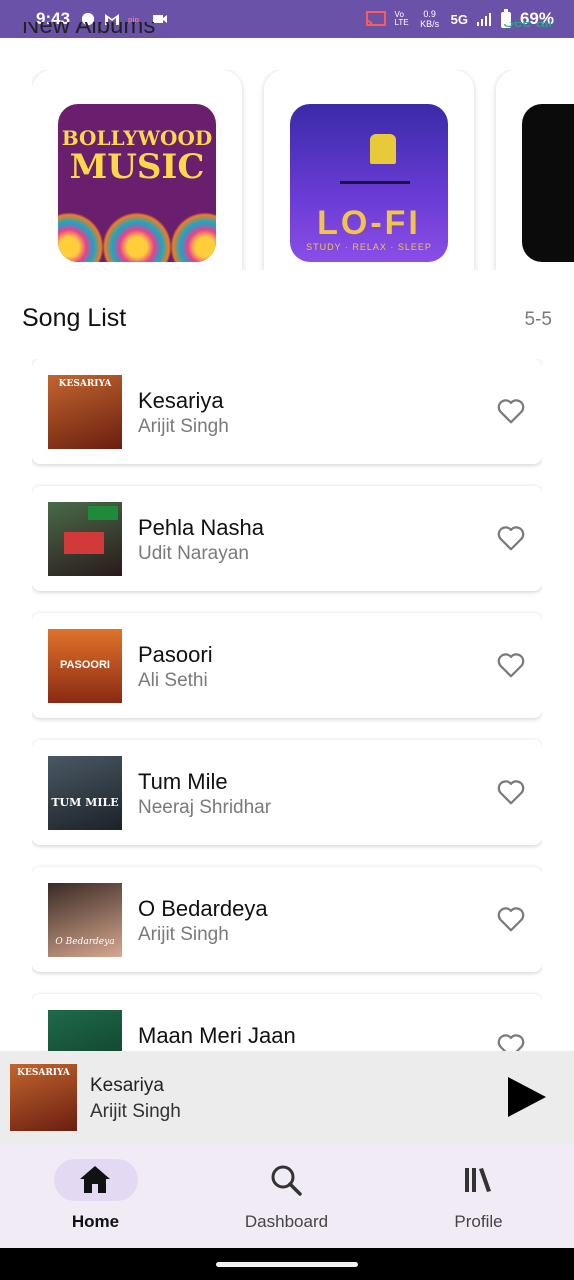 The width and height of the screenshot is (574, 1280). Describe the element at coordinates (383, 149) in the screenshot. I see `lofi-person` at that location.